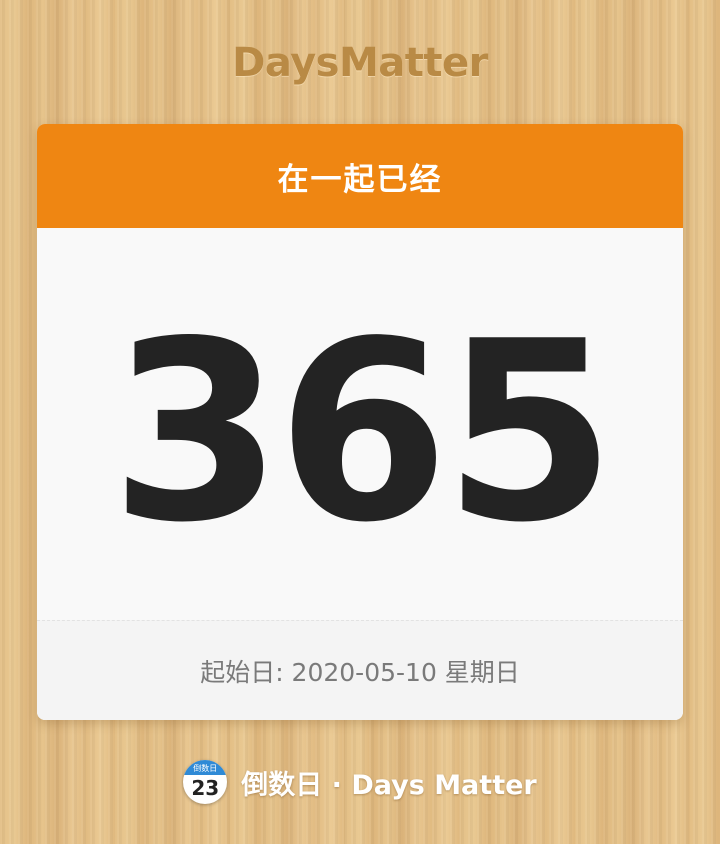  I want to click on app-badge: 倒数日 23 倒数日 · Days Matter, so click(360, 782).